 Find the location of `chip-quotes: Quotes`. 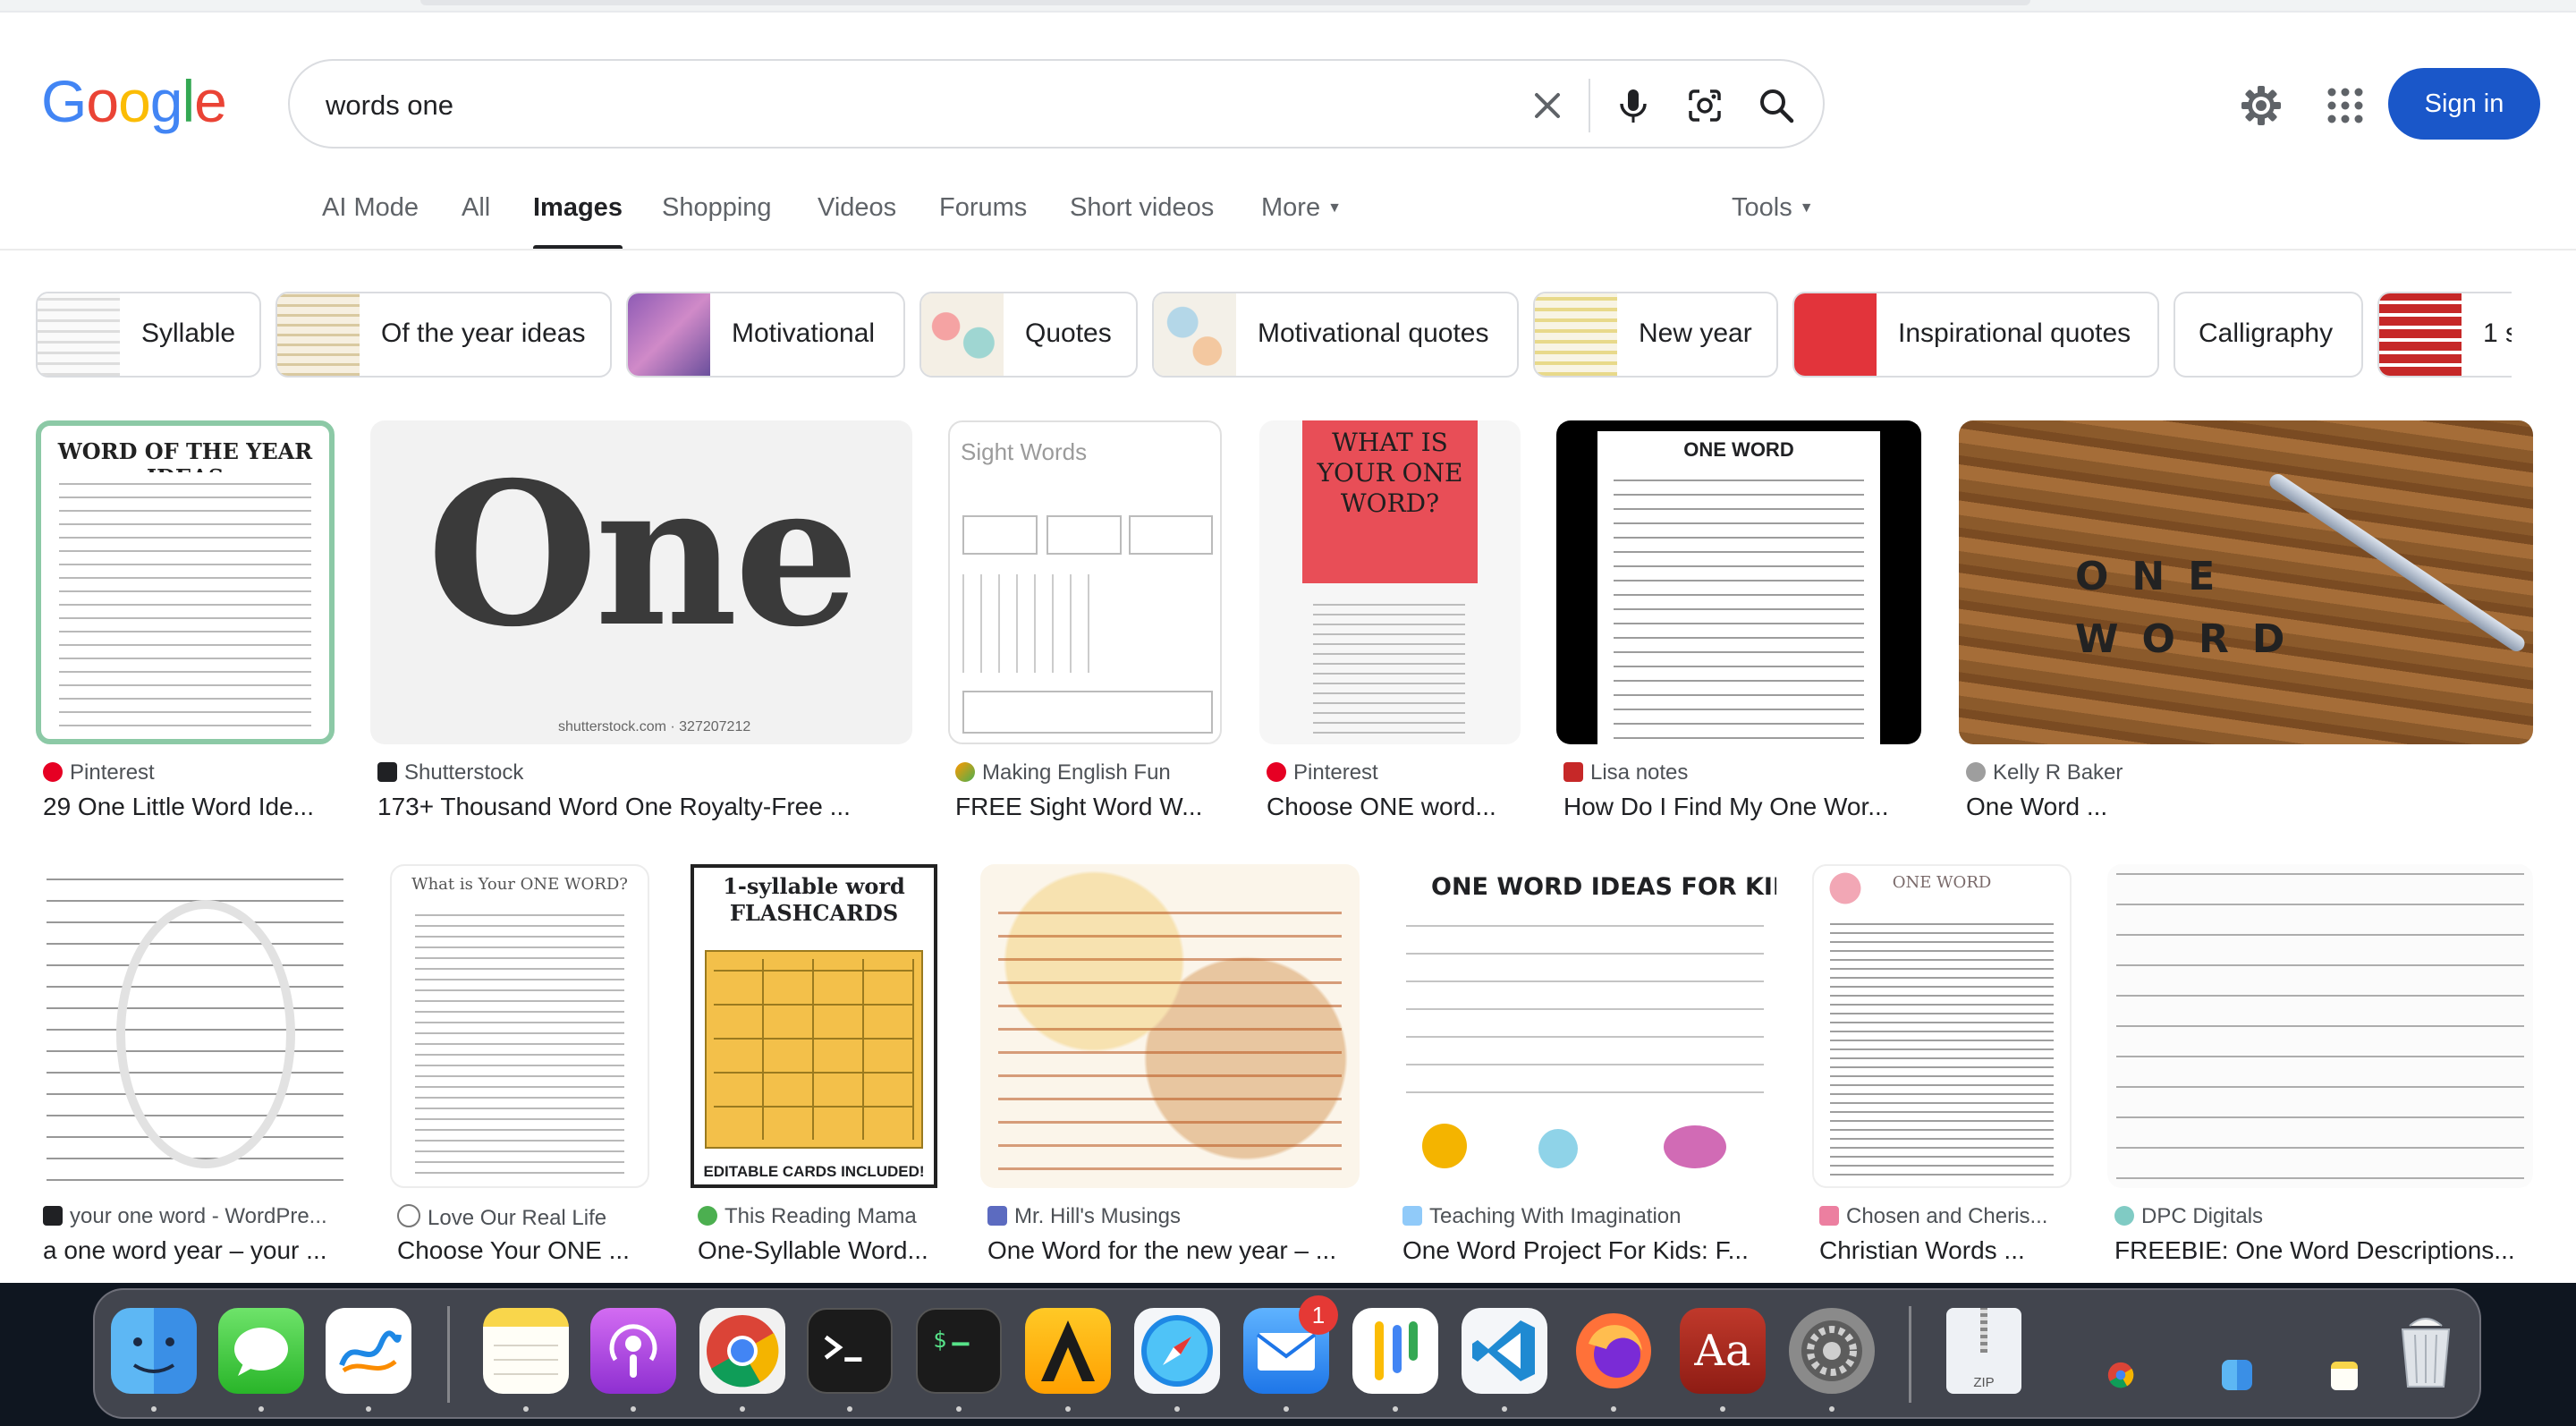

chip-quotes: Quotes is located at coordinates (1028, 335).